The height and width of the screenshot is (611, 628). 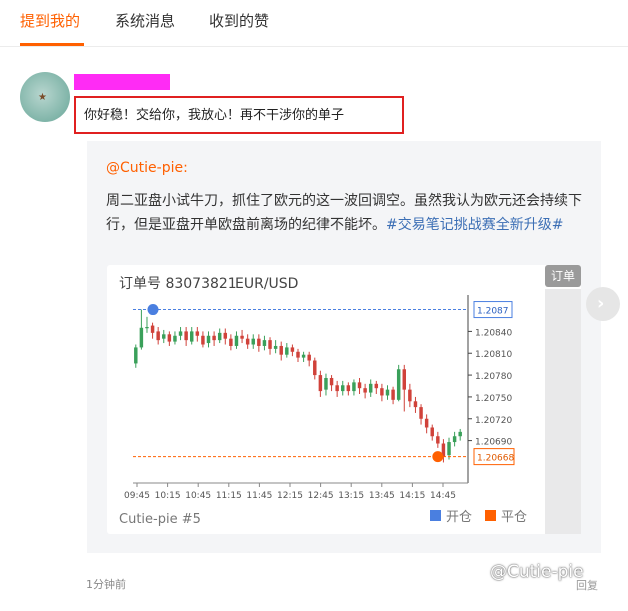 I want to click on x-tick-label: 13:45, so click(x=382, y=496).